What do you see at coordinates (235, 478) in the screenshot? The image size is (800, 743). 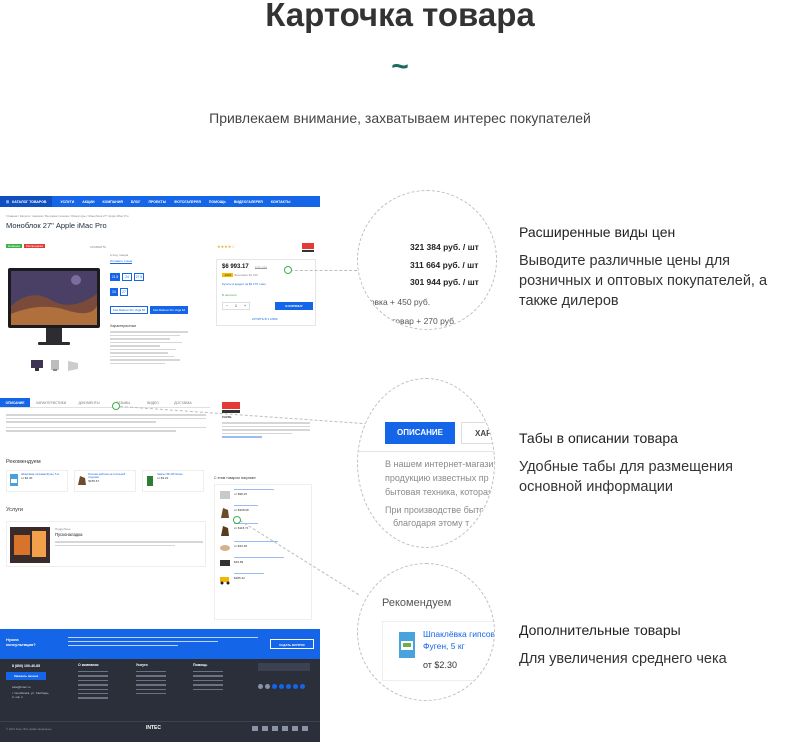 I see `also-bought-title: С этим товаром покупают` at bounding box center [235, 478].